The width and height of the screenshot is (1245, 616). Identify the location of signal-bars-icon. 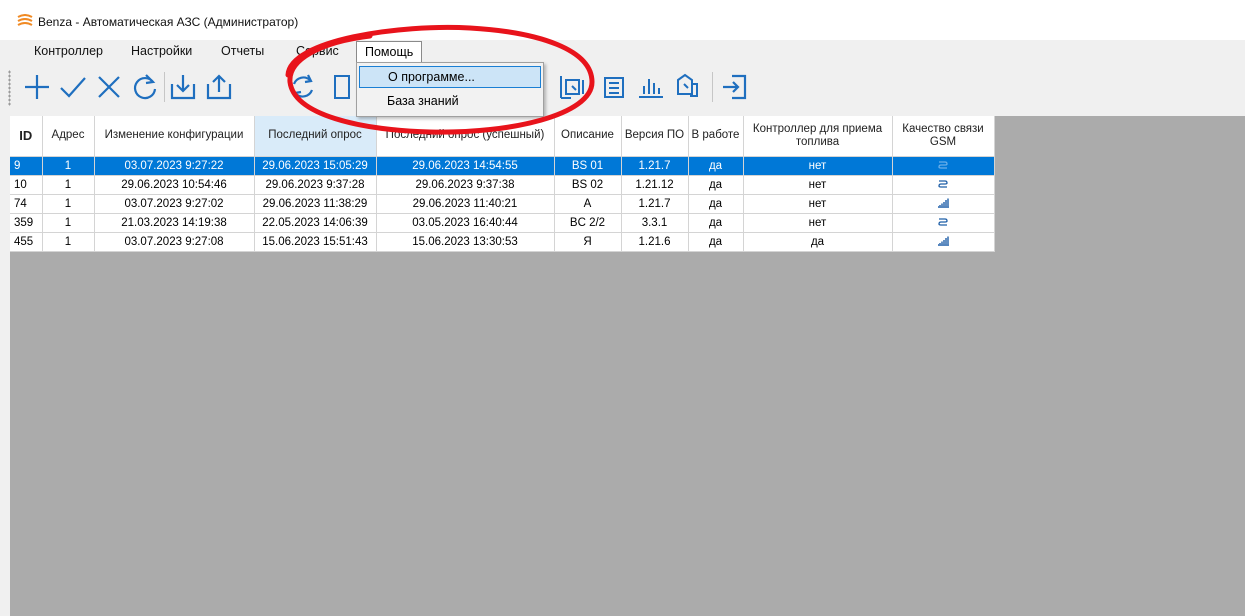
(943, 241).